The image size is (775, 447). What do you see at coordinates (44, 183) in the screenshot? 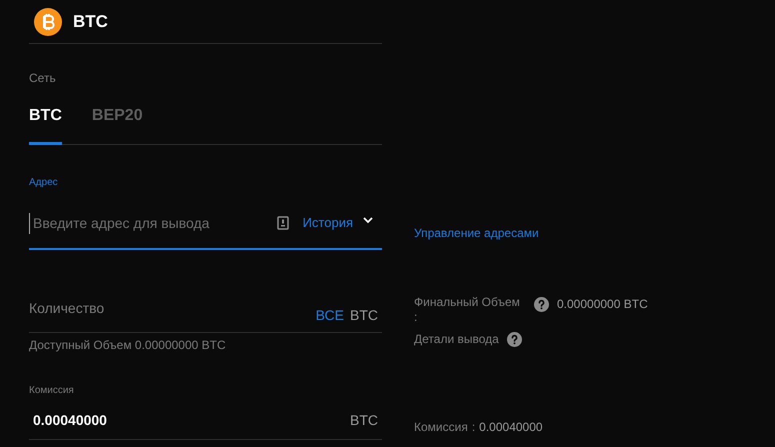
I see `address-label: Адрес` at bounding box center [44, 183].